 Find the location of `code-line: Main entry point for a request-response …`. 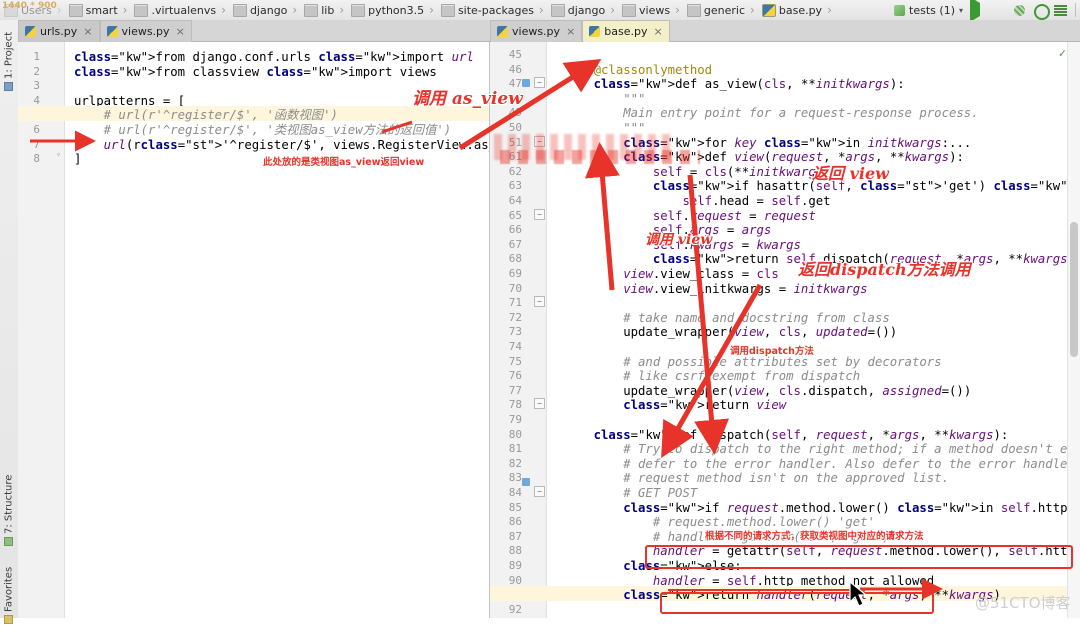

code-line: Main entry point for a request-response … is located at coordinates (771, 113).